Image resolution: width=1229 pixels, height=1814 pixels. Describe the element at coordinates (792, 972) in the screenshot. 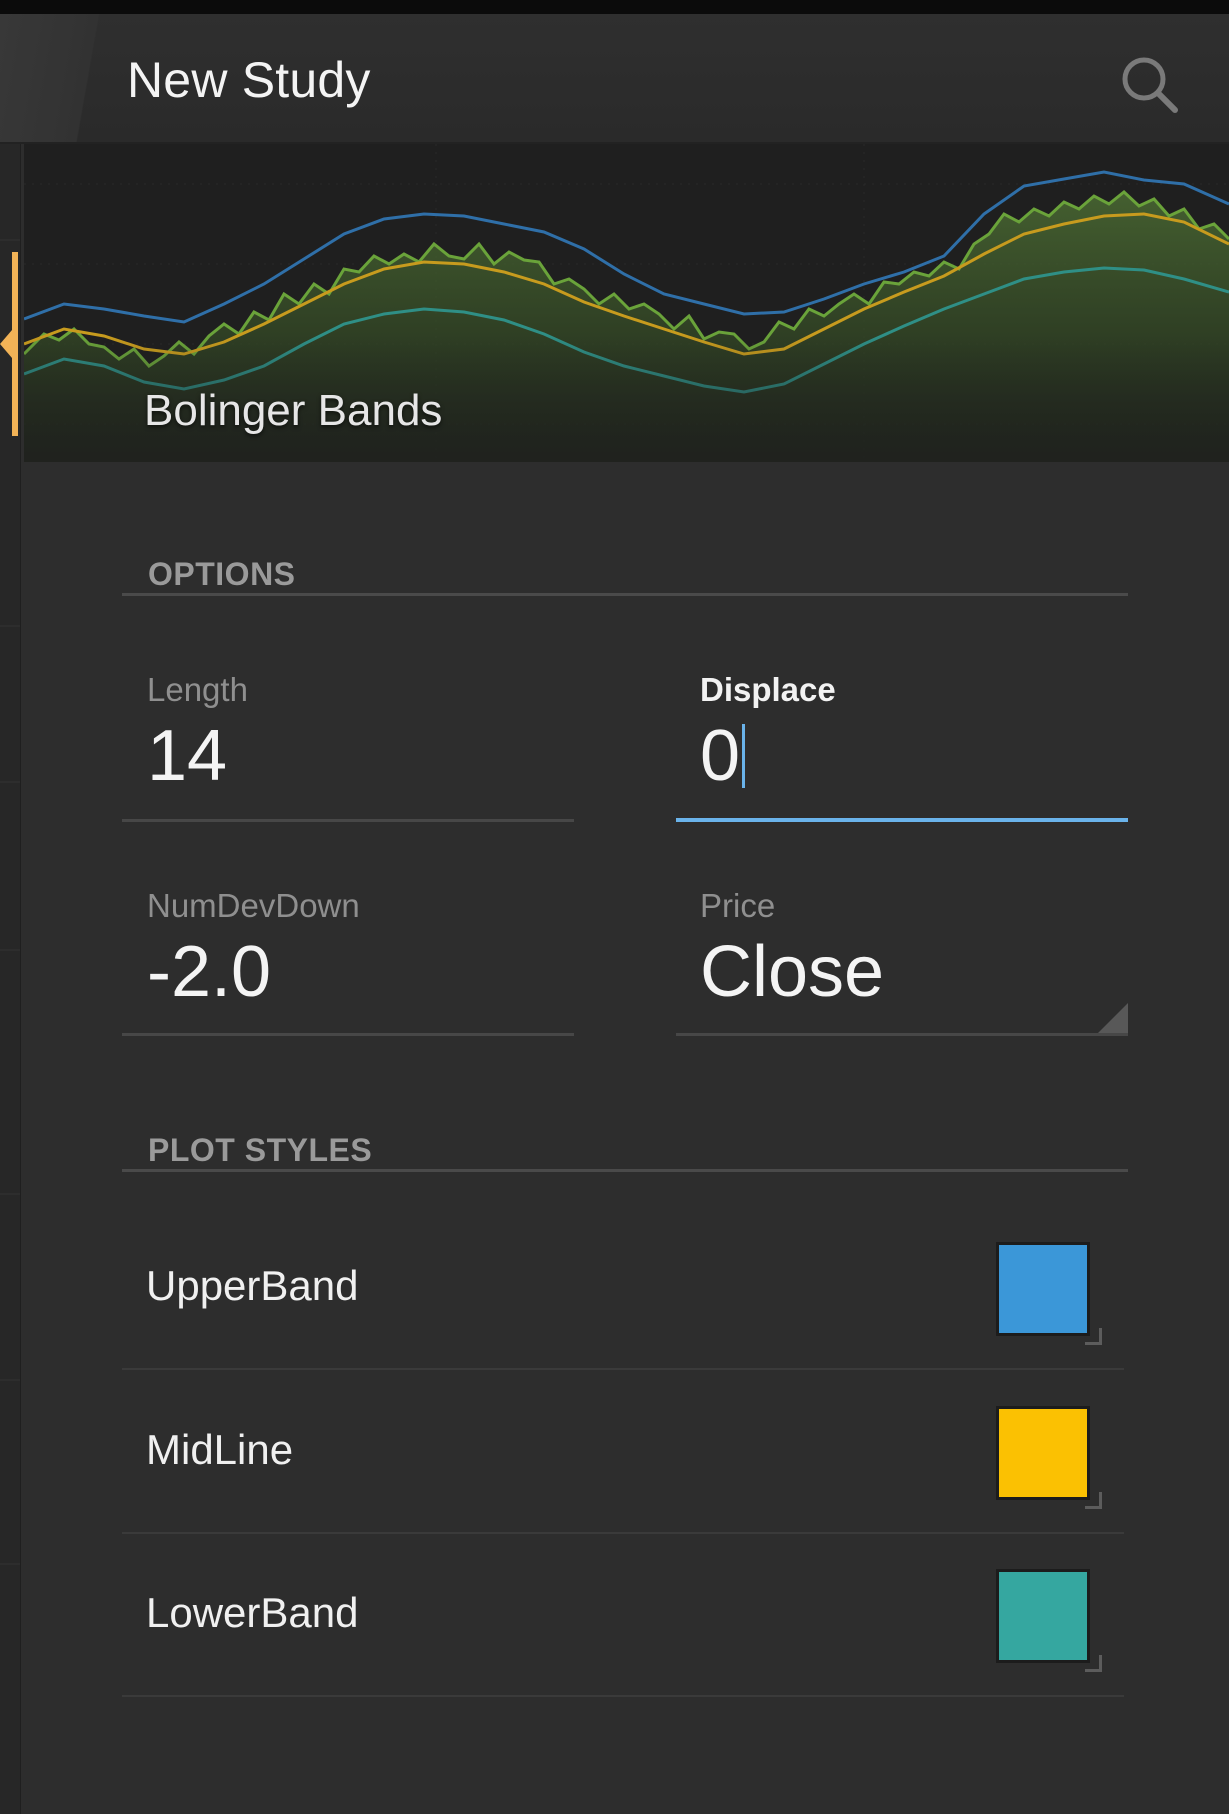

I see `price-value: Close` at that location.